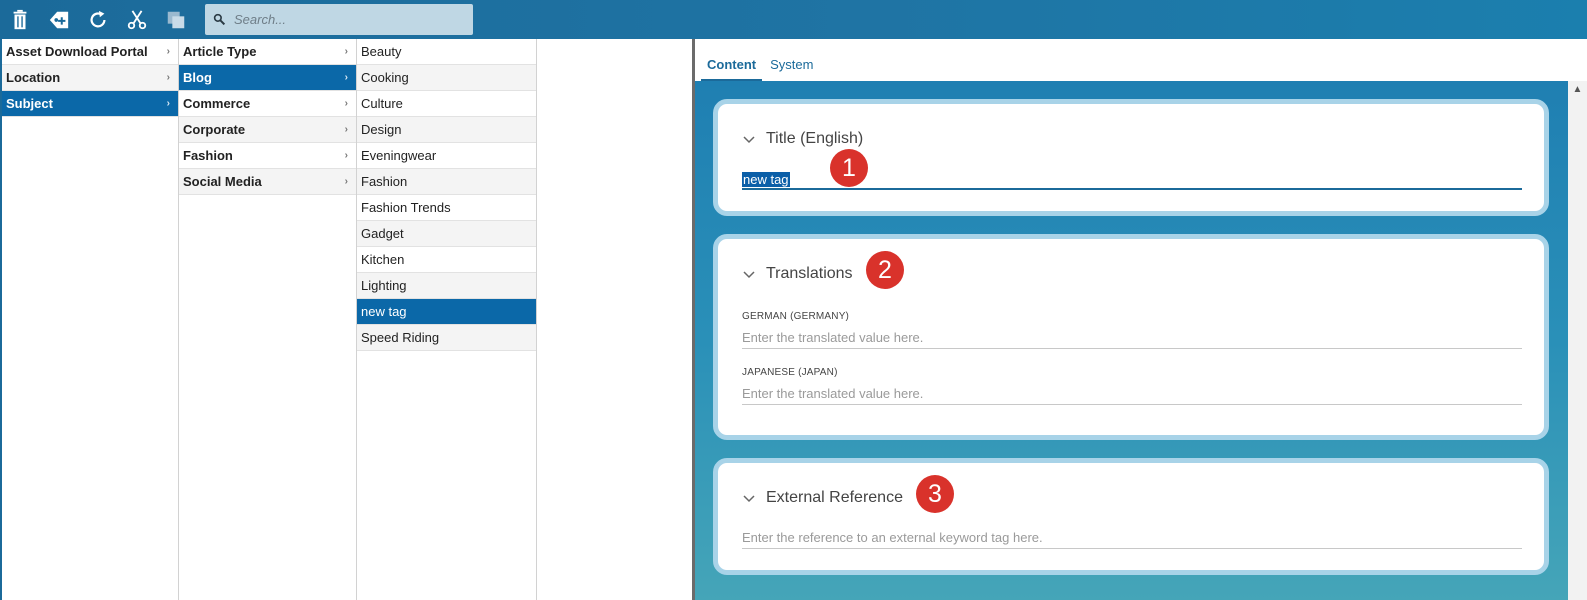 The image size is (1587, 600). What do you see at coordinates (1577, 90) in the screenshot?
I see `scroll-up-icon: ▲` at bounding box center [1577, 90].